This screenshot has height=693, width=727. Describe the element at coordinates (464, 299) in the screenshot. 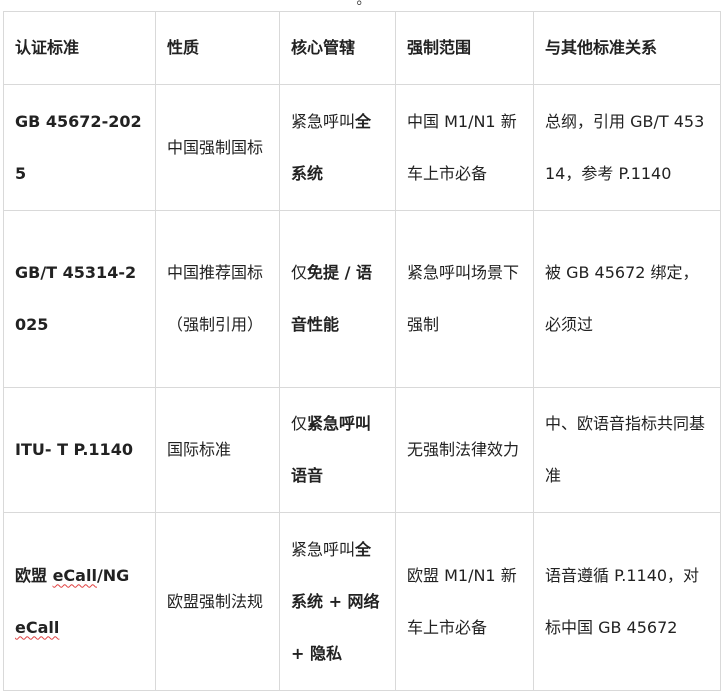

I see `mandatory-cell: 紧急呼叫场景下强制` at that location.